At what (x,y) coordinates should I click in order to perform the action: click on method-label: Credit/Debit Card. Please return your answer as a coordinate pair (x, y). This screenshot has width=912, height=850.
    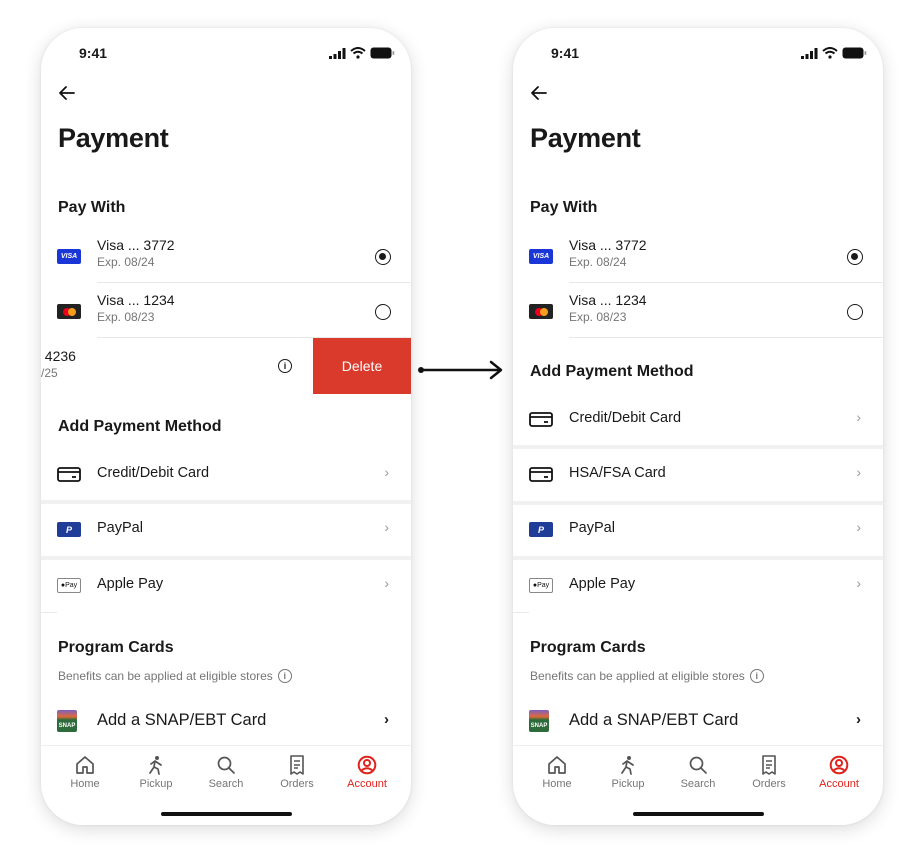
    Looking at the image, I should click on (153, 473).